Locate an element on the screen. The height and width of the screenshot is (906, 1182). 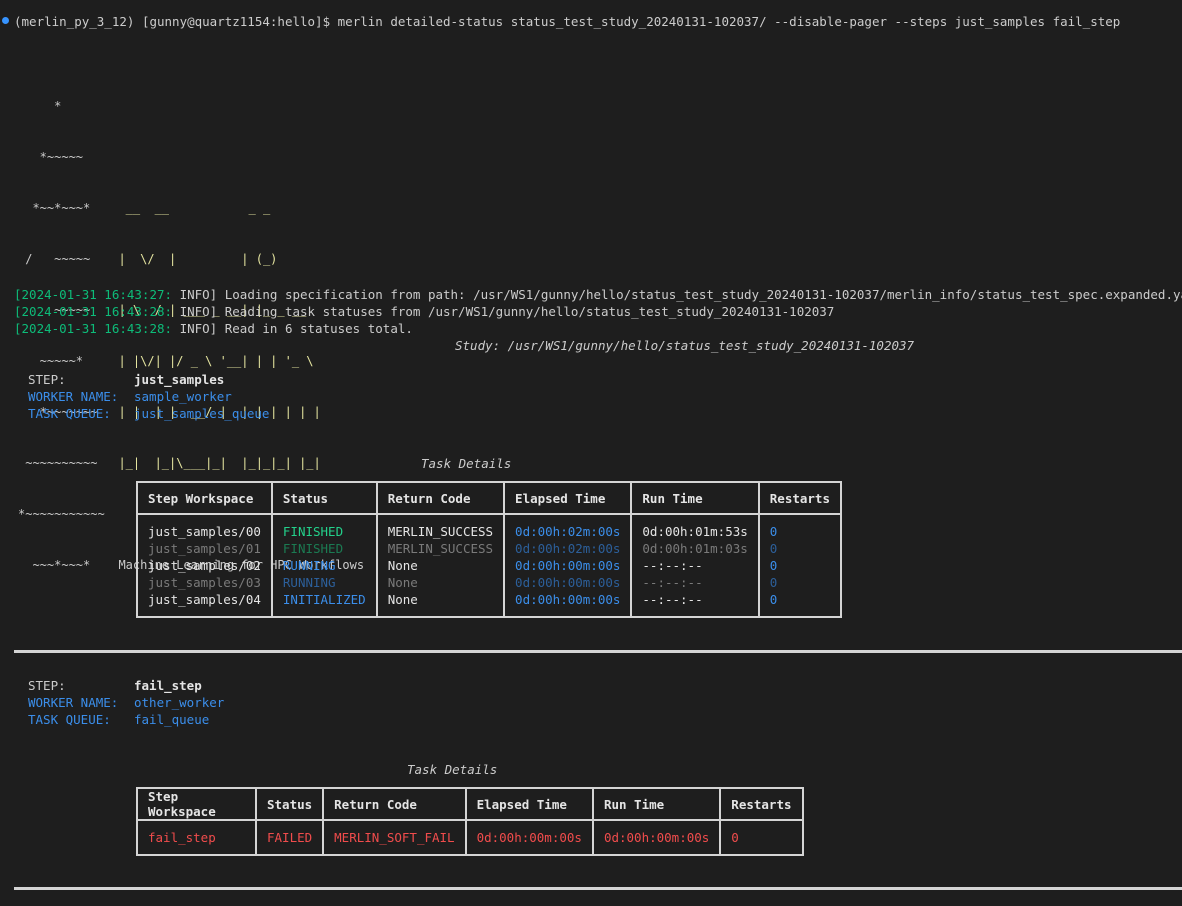
cell-workspace: just_samples/04 is located at coordinates (205, 604).